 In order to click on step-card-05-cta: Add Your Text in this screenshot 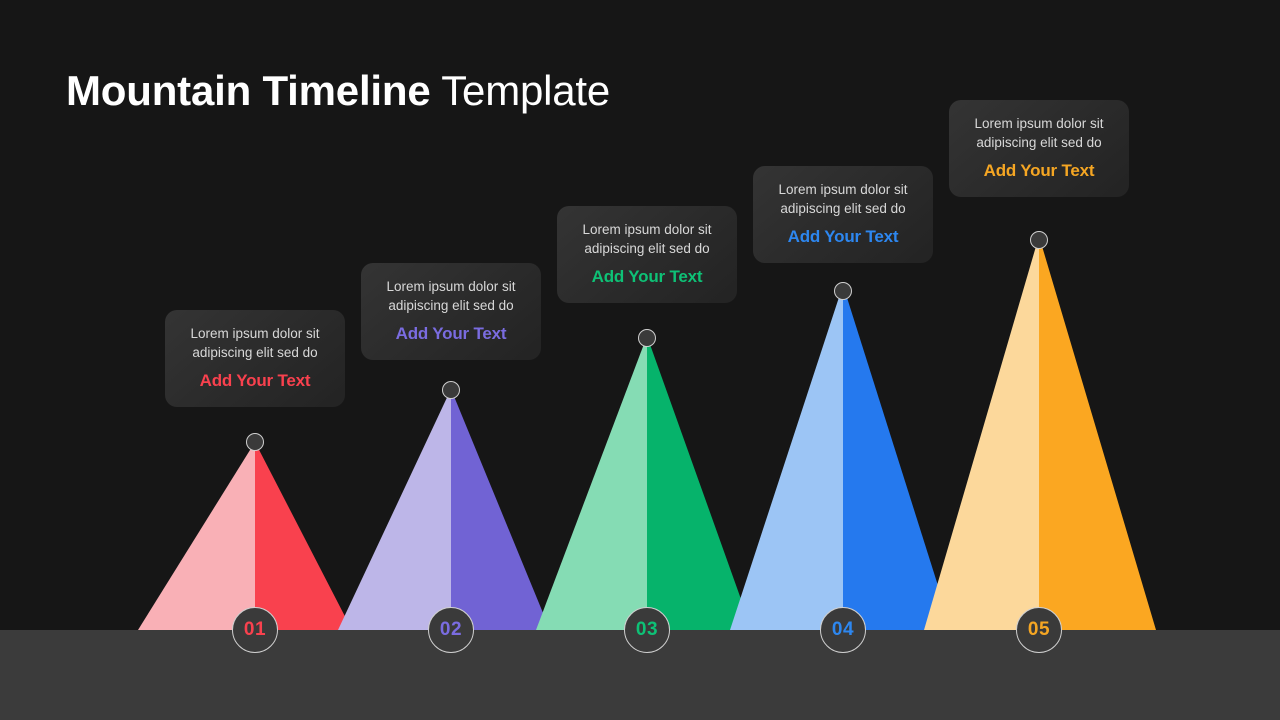, I will do `click(1039, 171)`.